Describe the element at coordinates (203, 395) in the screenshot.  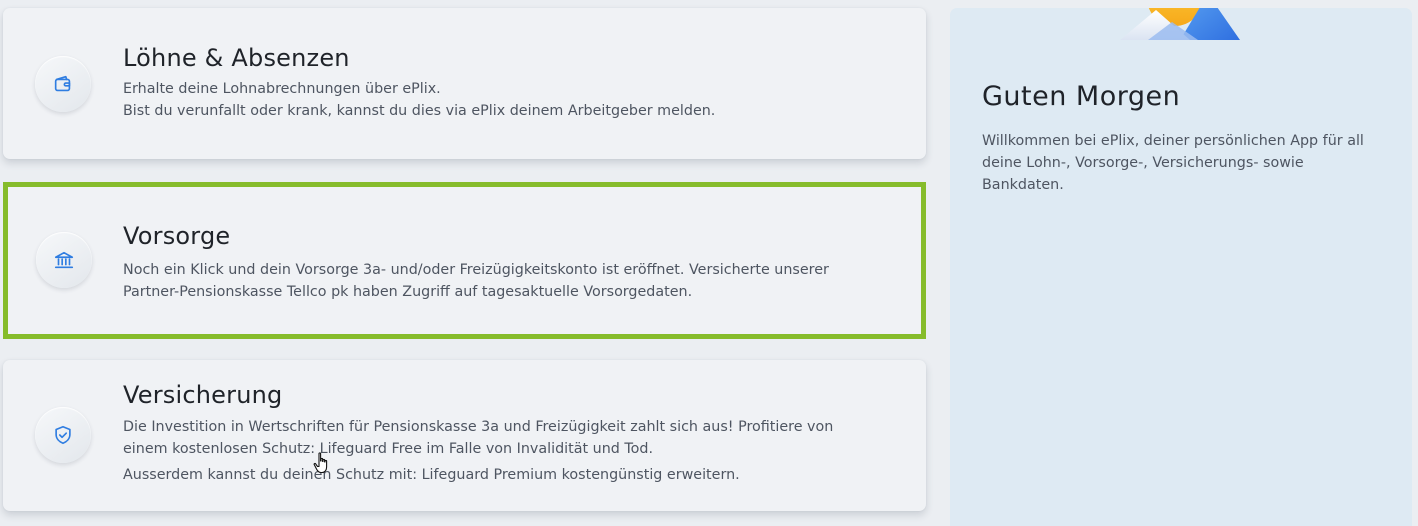
I see `card-title: Versicherung` at that location.